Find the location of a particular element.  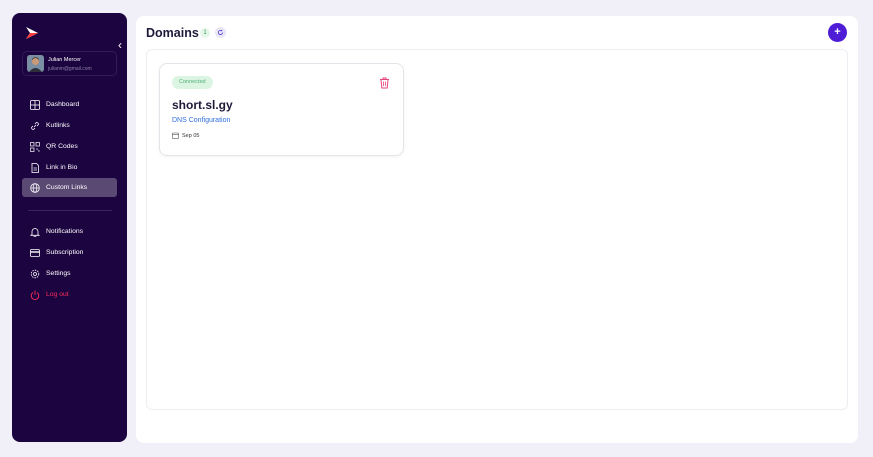

user-name: Julian Mercer is located at coordinates (65, 60).